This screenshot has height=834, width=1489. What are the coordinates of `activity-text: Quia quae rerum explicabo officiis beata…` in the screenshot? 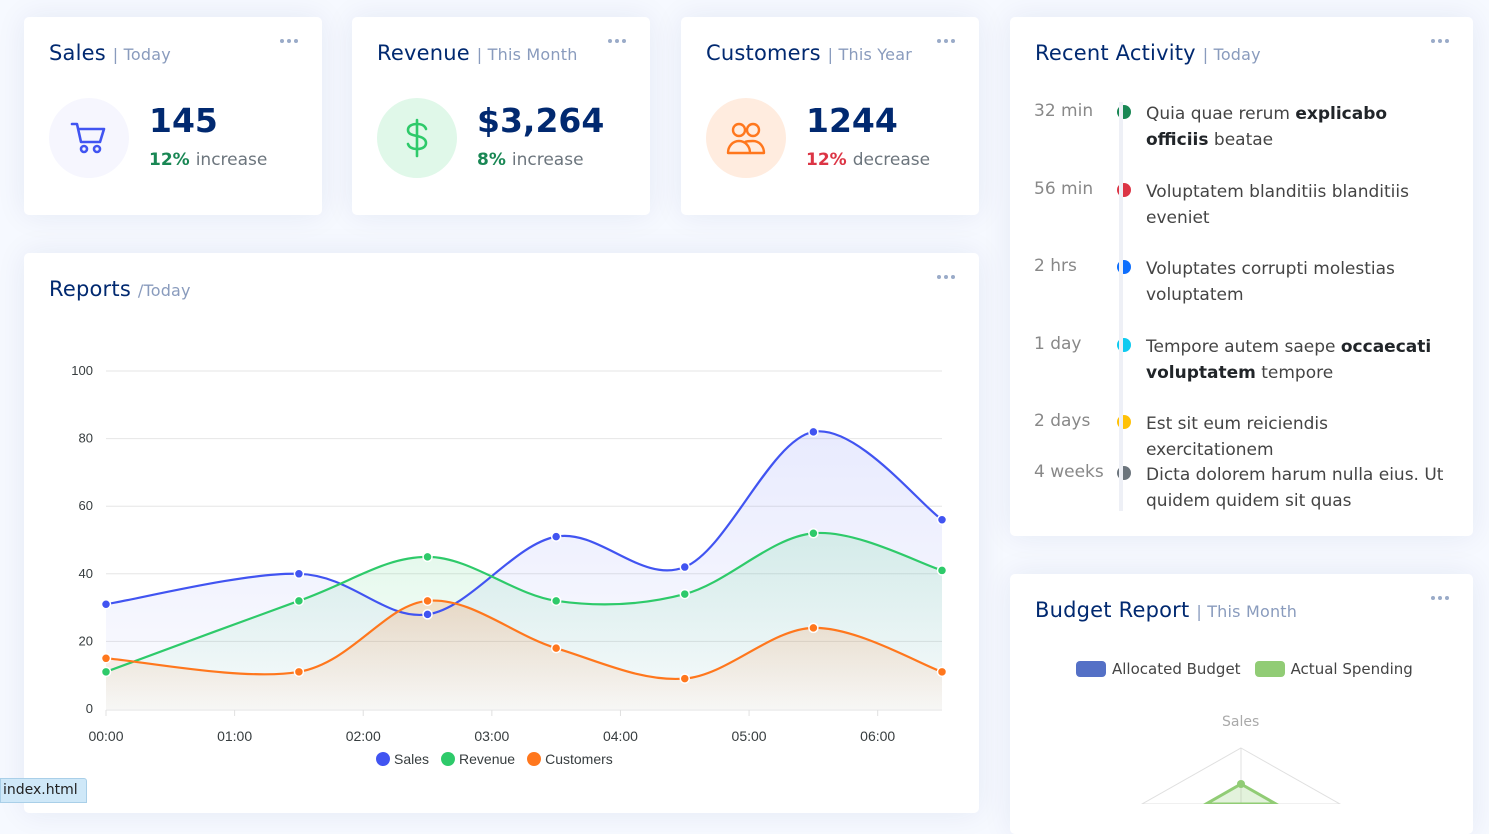 It's located at (1267, 127).